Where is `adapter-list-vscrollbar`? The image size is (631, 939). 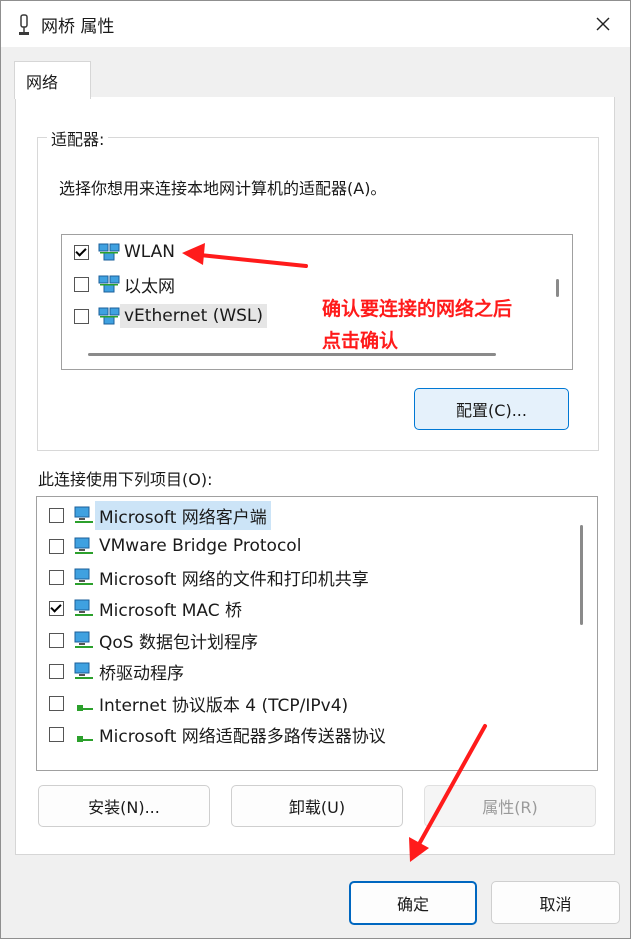 adapter-list-vscrollbar is located at coordinates (557, 288).